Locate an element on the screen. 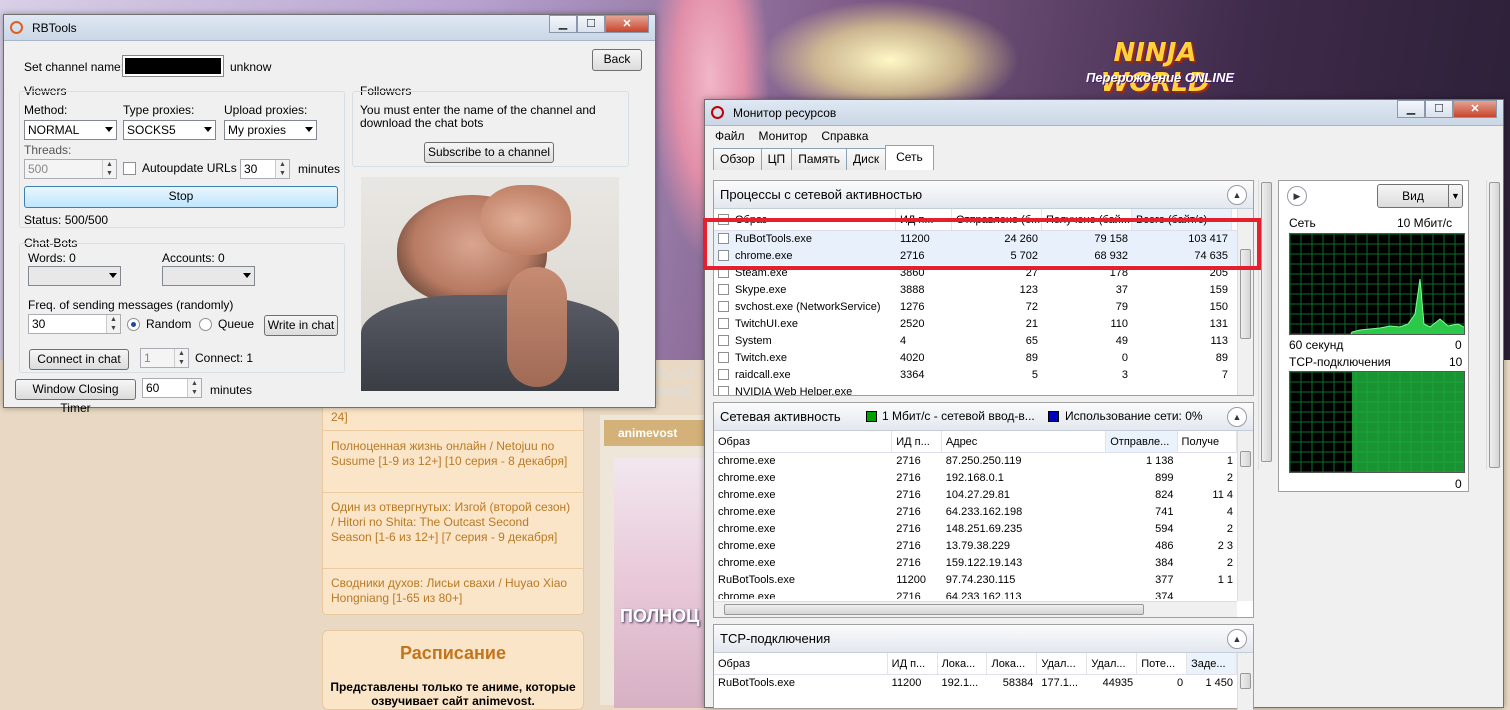  mid-header: animevost is located at coordinates (657, 433).